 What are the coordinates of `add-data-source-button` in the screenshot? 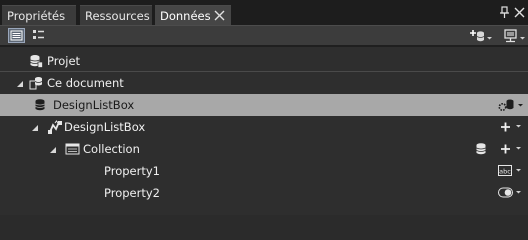 It's located at (480, 36).